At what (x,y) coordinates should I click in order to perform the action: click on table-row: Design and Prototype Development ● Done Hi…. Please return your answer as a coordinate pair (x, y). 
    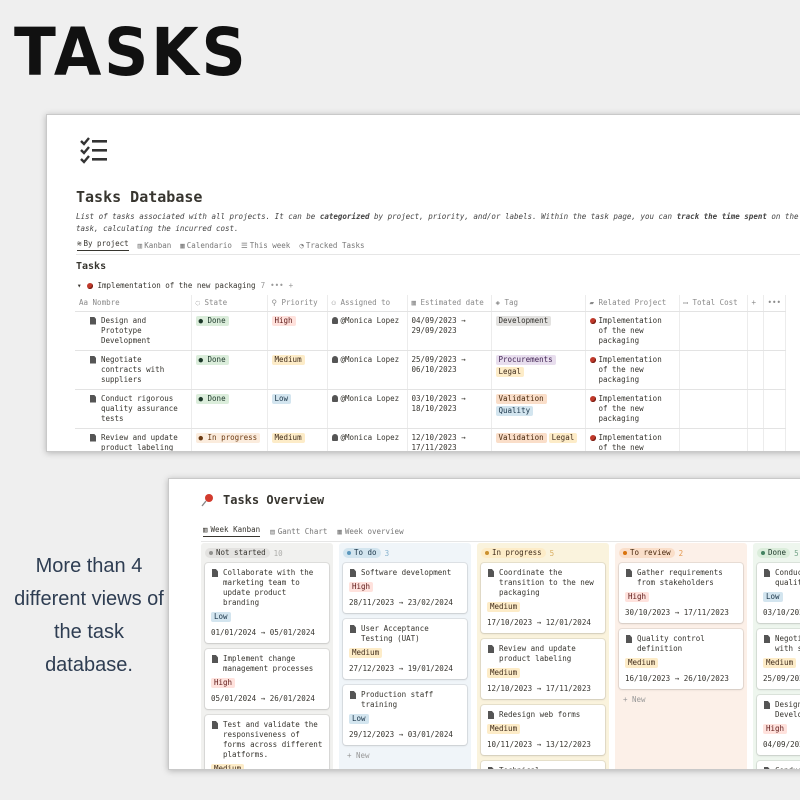
    Looking at the image, I should click on (431, 331).